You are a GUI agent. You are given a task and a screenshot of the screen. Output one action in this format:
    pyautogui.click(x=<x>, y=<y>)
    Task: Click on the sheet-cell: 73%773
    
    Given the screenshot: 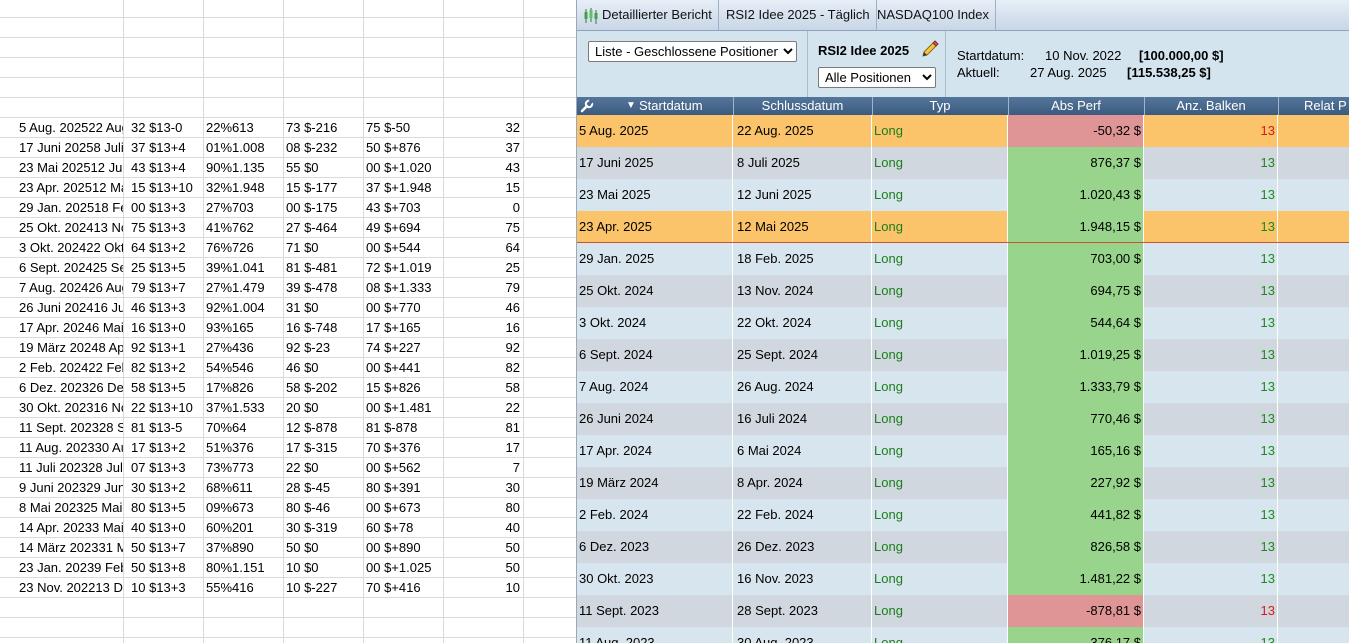 What is the action you would take?
    pyautogui.click(x=244, y=468)
    